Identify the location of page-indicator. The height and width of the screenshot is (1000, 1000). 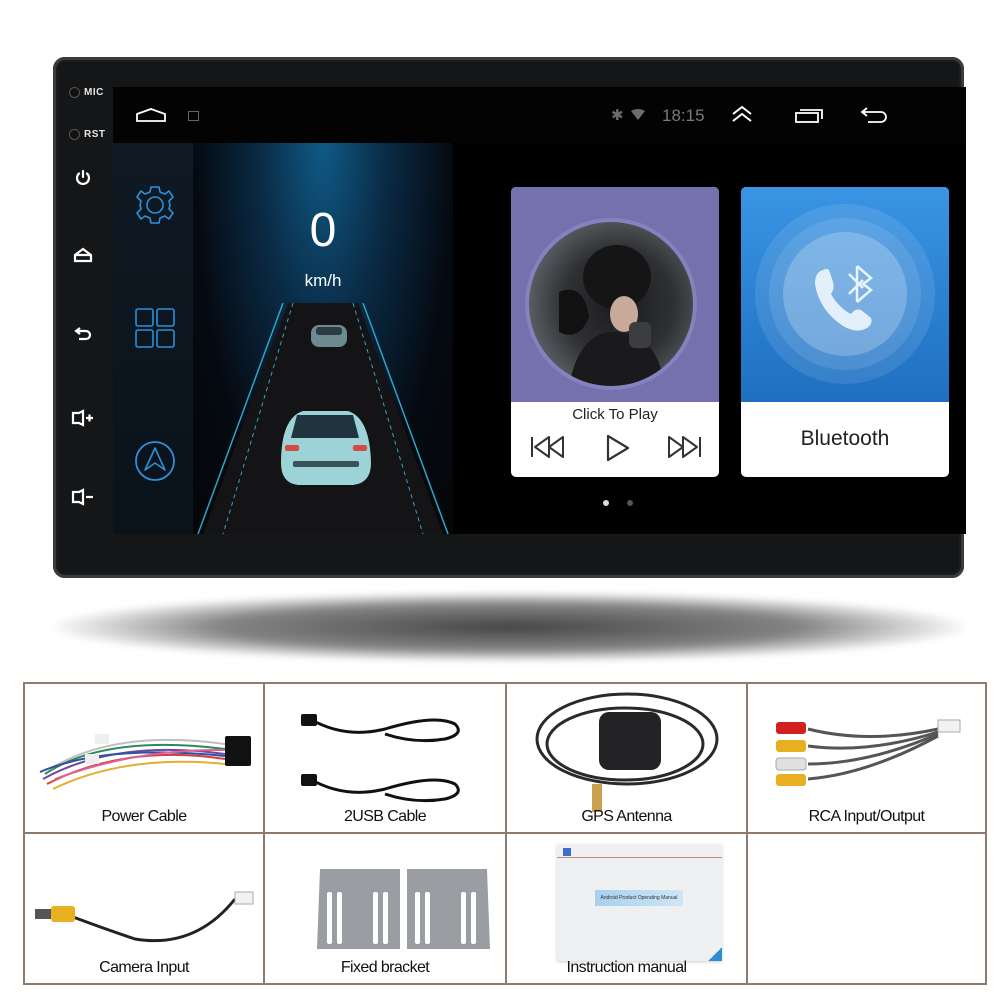
(618, 503).